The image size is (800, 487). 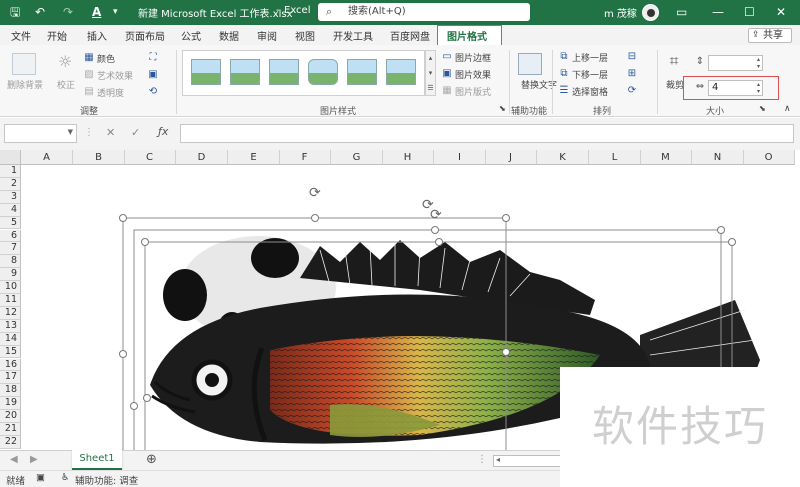 What do you see at coordinates (115, 75) in the screenshot?
I see `artistic-effects-button: 艺术效果` at bounding box center [115, 75].